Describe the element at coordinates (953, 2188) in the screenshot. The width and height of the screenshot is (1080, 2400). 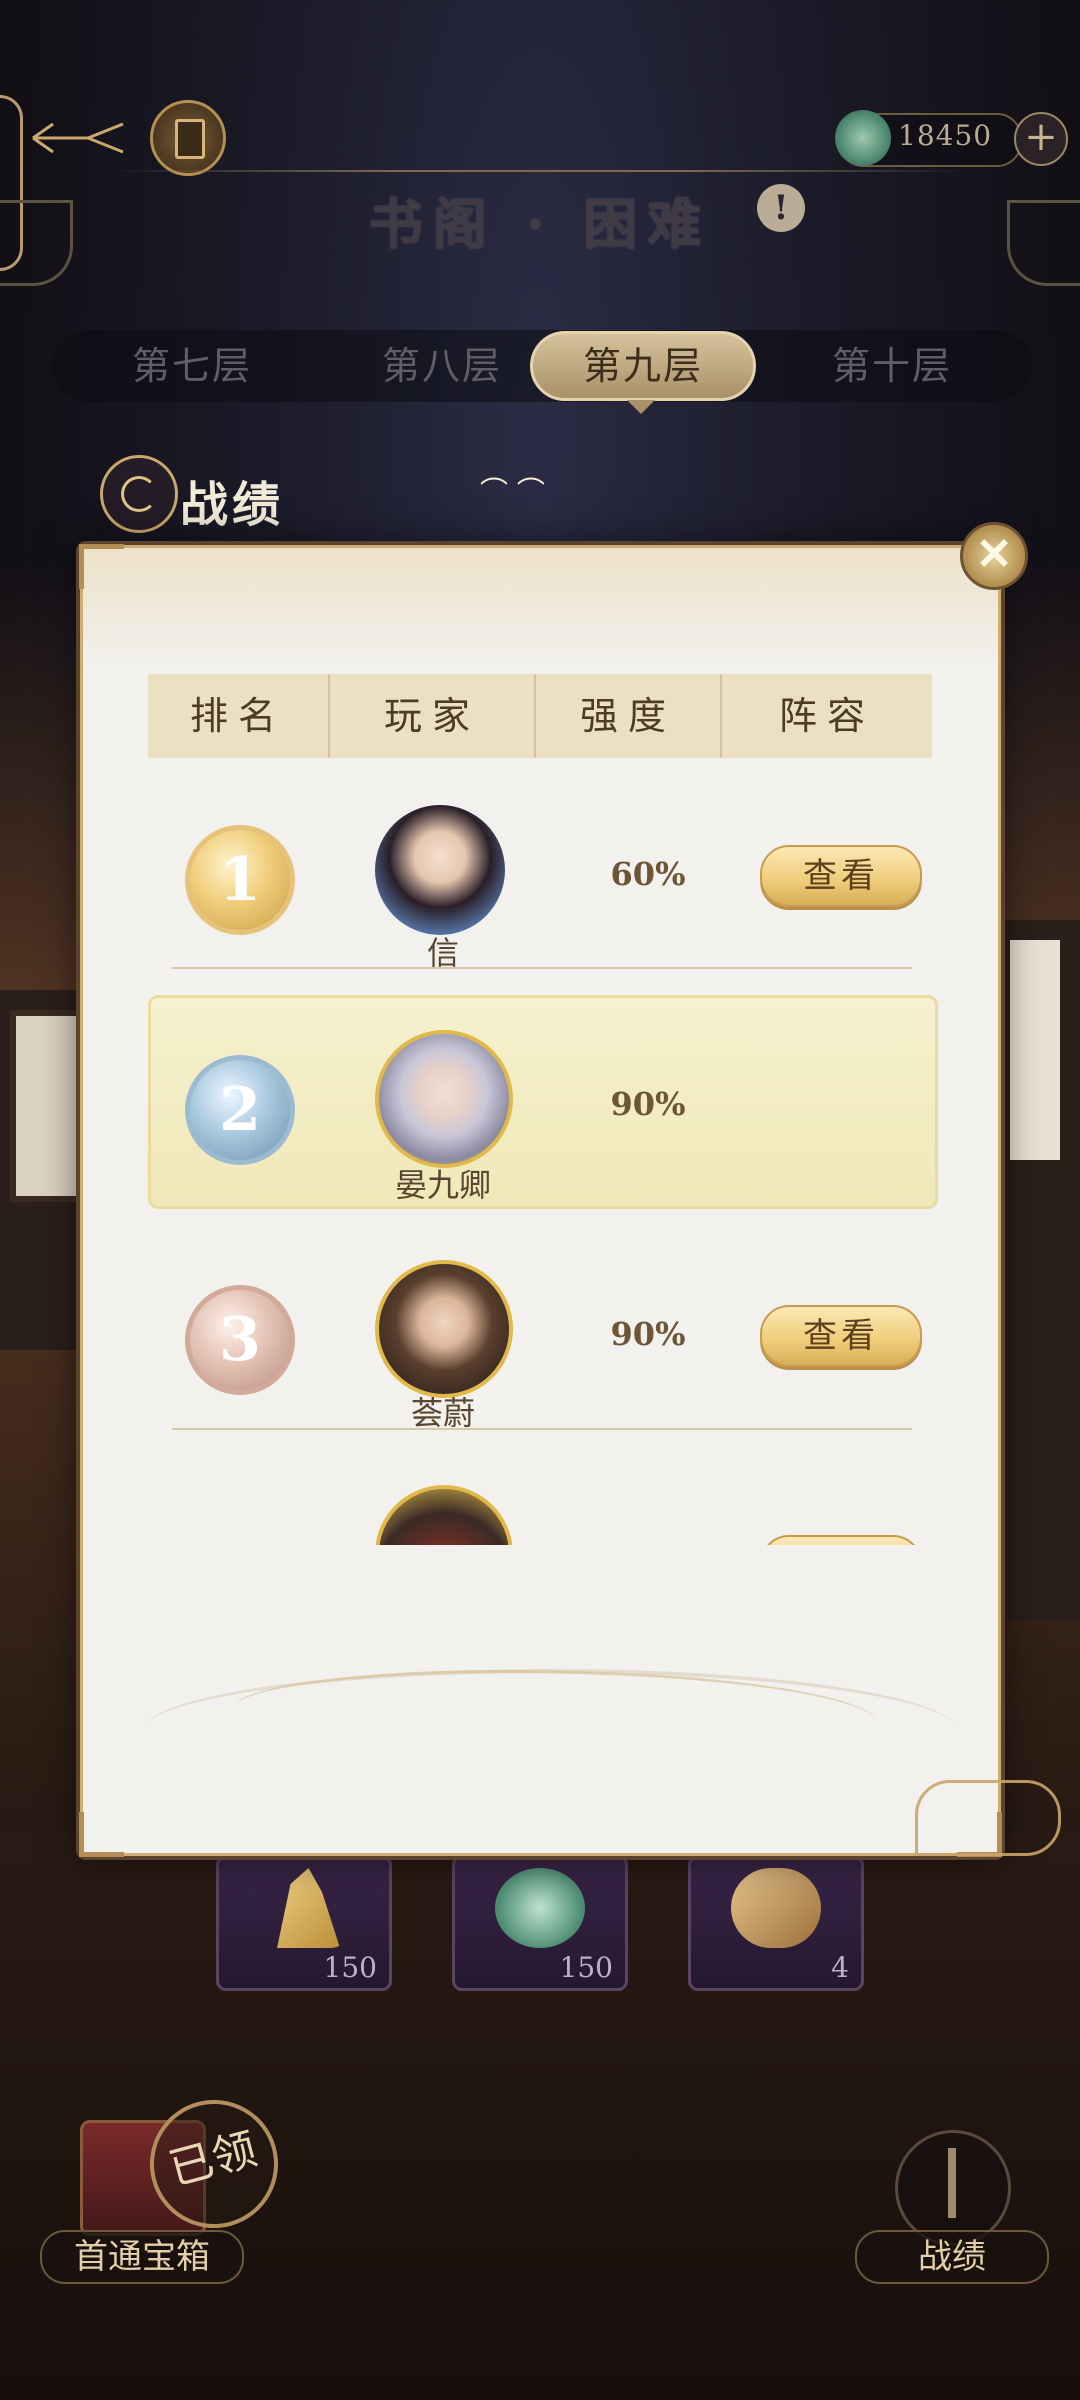
I see `sword-icon` at that location.